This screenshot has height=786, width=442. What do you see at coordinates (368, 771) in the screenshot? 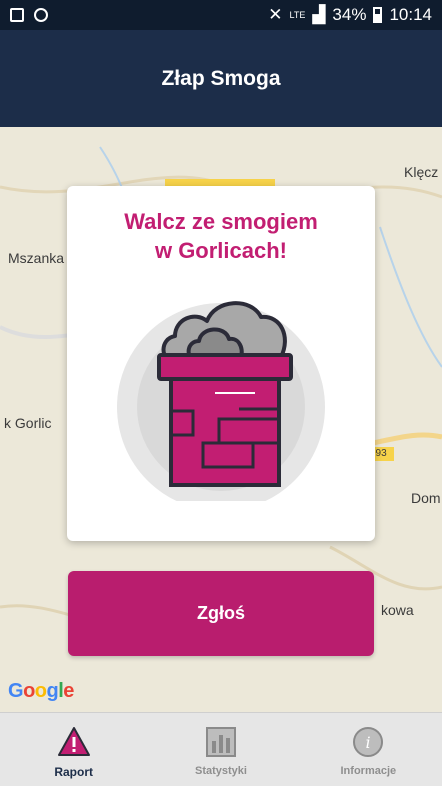
I see `nav-label: Informacje` at bounding box center [368, 771].